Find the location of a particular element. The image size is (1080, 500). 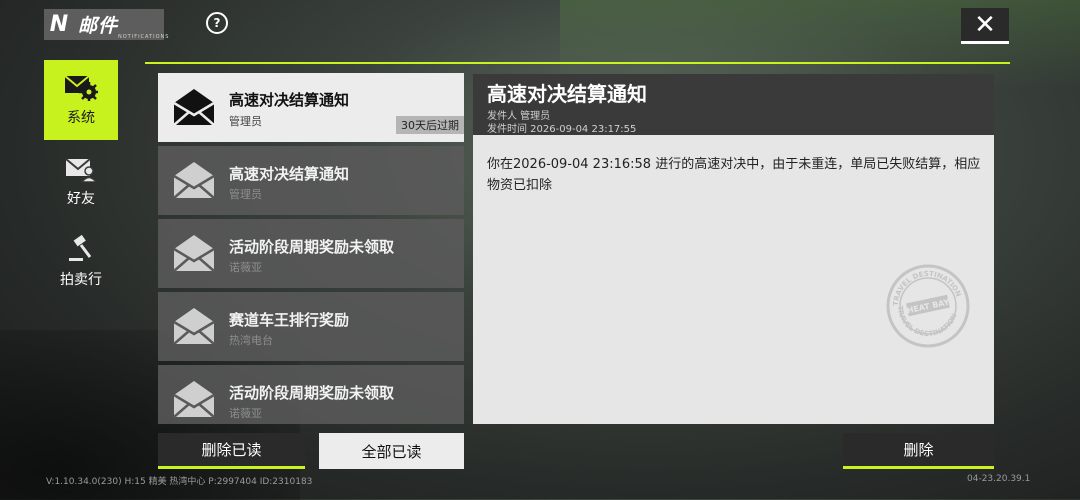

mail-list-item: 高速对决结算通知 管理员 30天后过期 is located at coordinates (311, 107).